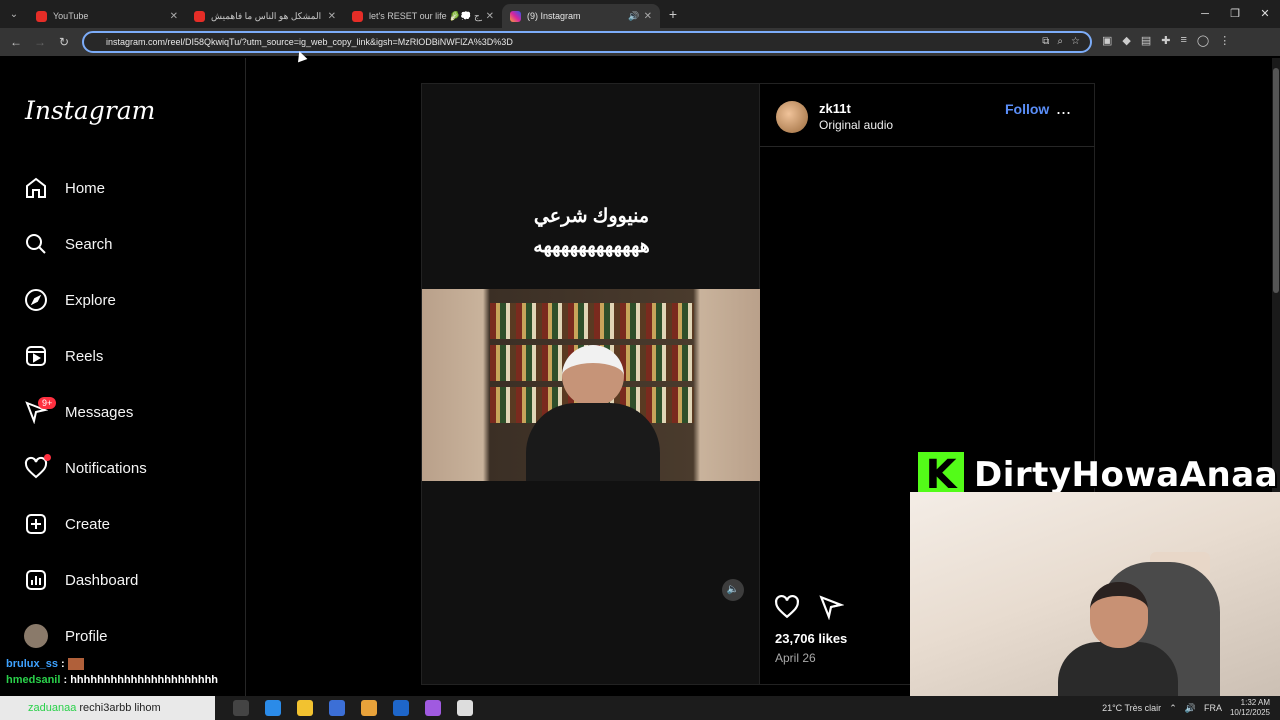 The image size is (1280, 720). What do you see at coordinates (1276, 180) in the screenshot?
I see `scrollbar-thumb` at bounding box center [1276, 180].